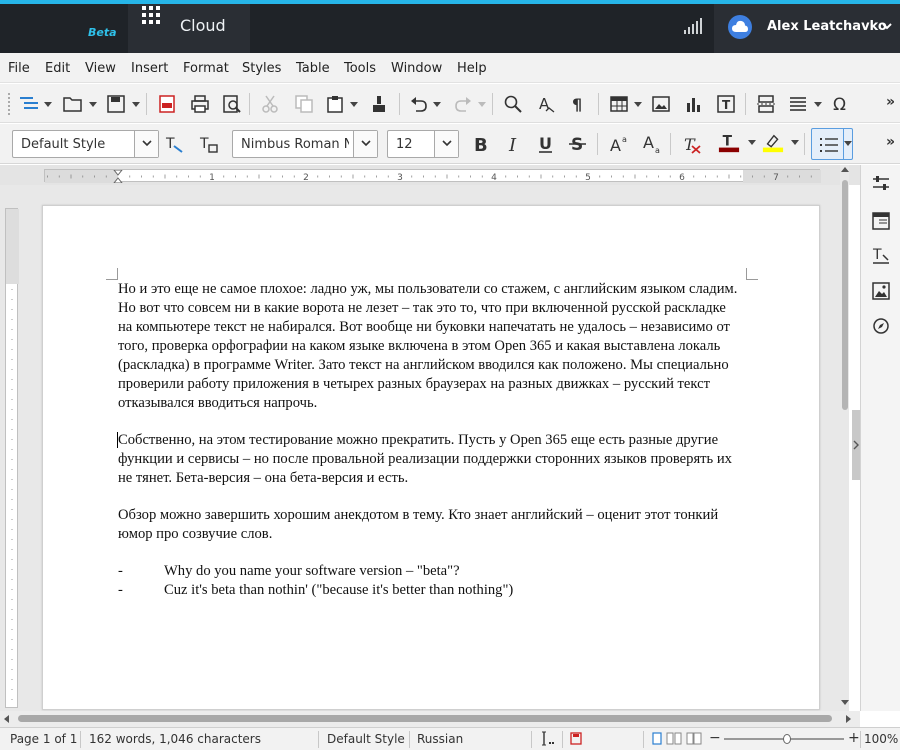  What do you see at coordinates (546, 144) in the screenshot?
I see `underline-icon: U` at bounding box center [546, 144].